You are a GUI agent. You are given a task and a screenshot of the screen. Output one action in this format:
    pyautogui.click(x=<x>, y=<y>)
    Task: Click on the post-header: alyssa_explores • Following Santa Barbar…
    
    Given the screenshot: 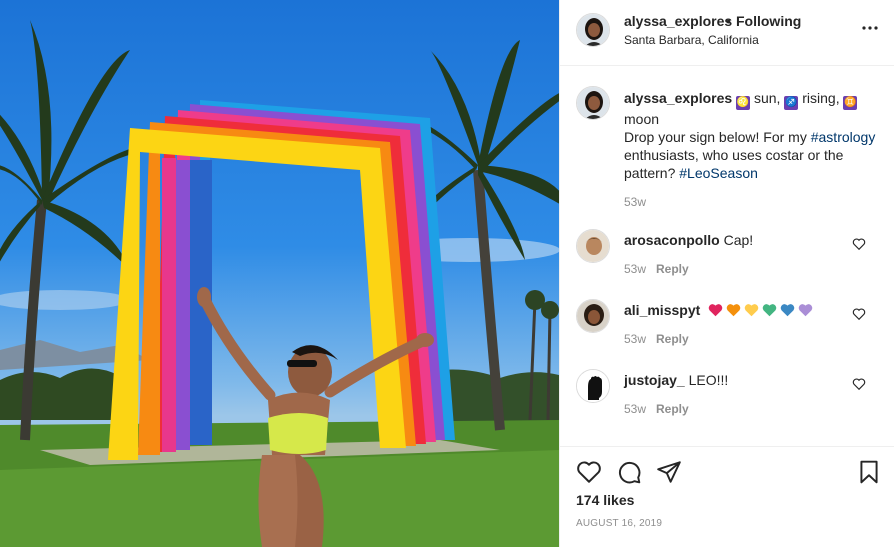 What is the action you would take?
    pyautogui.click(x=727, y=33)
    